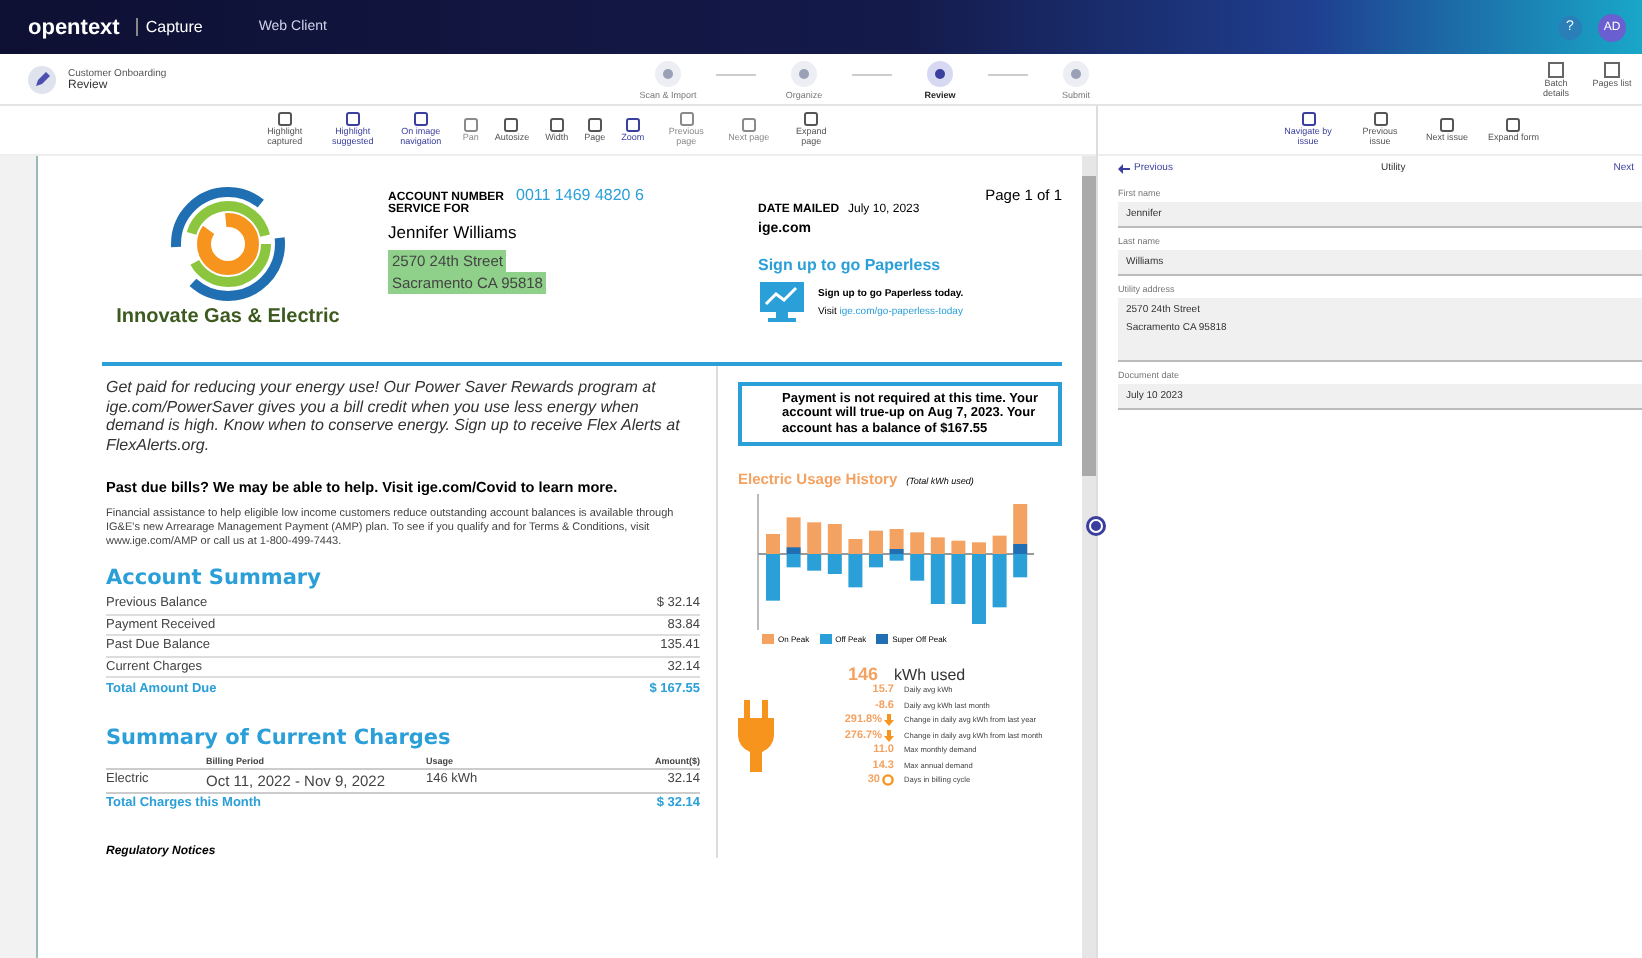 The width and height of the screenshot is (1642, 958). Describe the element at coordinates (228, 244) in the screenshot. I see `company-logo-icon` at that location.